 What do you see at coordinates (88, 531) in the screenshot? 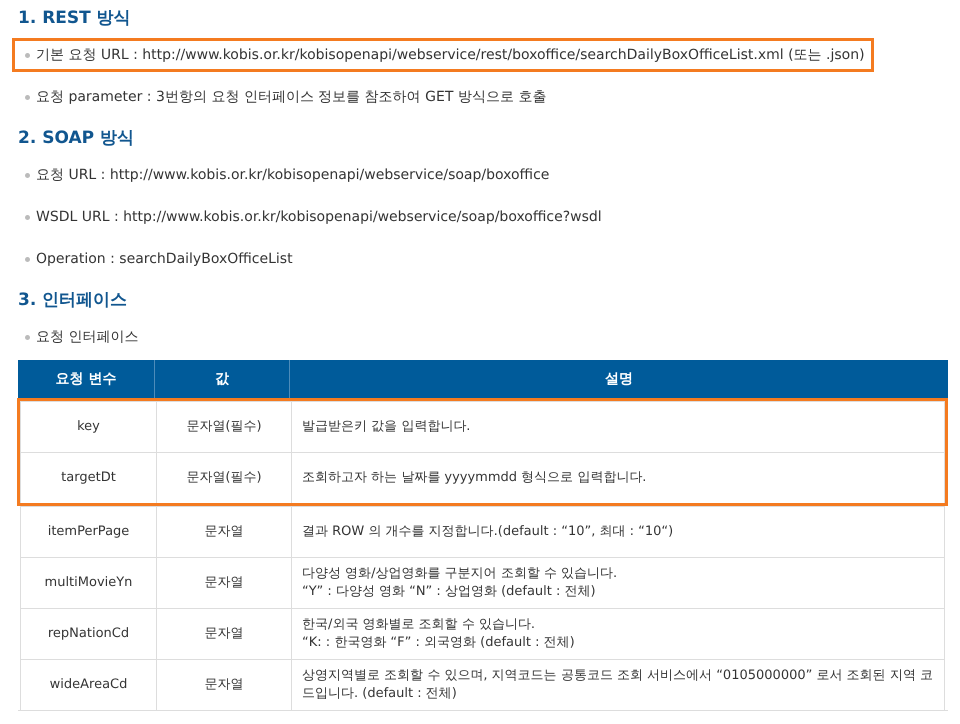
I see `table-cell: itemPerPage` at bounding box center [88, 531].